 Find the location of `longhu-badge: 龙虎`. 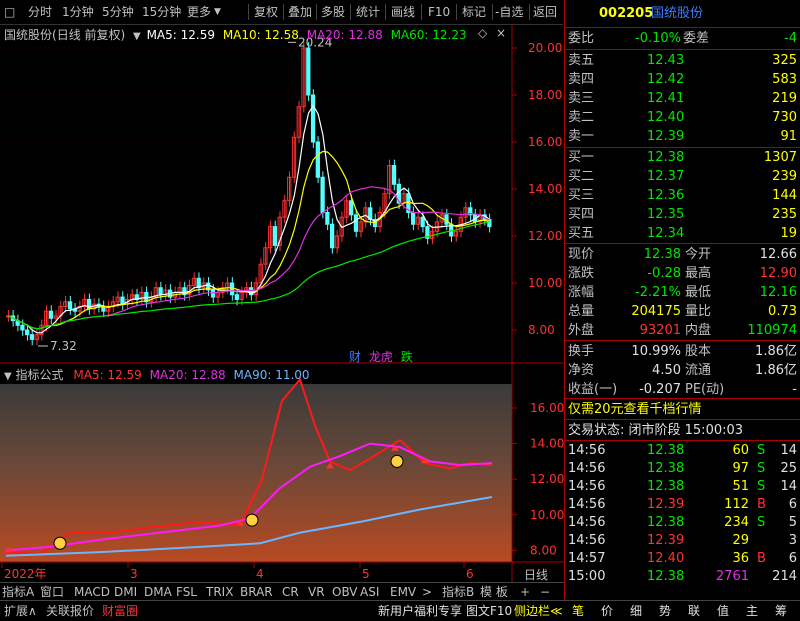

longhu-badge: 龙虎 is located at coordinates (381, 357).